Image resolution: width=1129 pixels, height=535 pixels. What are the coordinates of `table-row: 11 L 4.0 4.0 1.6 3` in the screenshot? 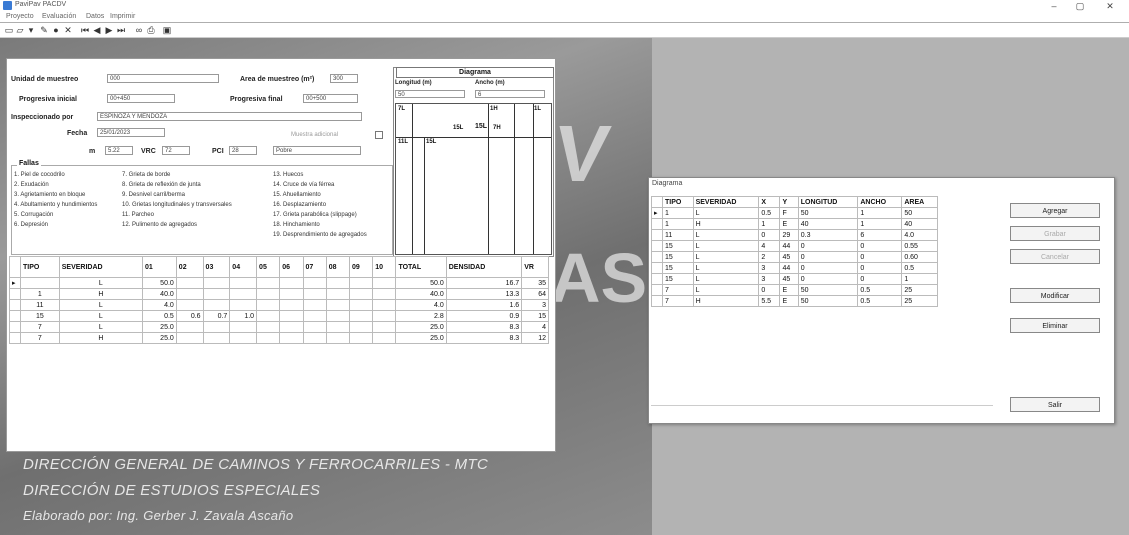 It's located at (279, 305).